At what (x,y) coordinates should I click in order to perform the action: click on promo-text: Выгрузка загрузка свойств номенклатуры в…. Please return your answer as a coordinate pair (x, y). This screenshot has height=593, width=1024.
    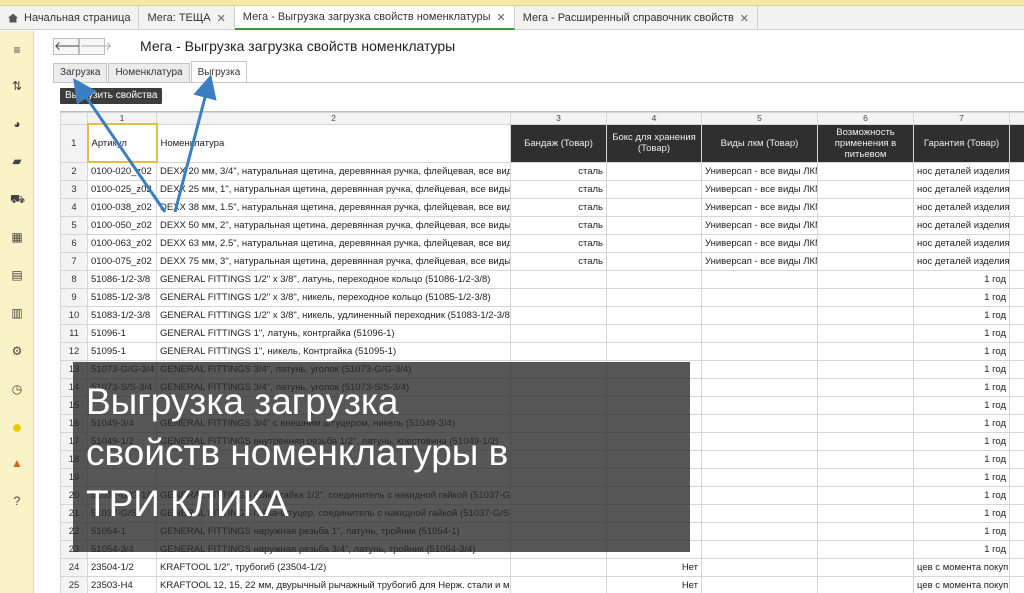
    Looking at the image, I should click on (297, 452).